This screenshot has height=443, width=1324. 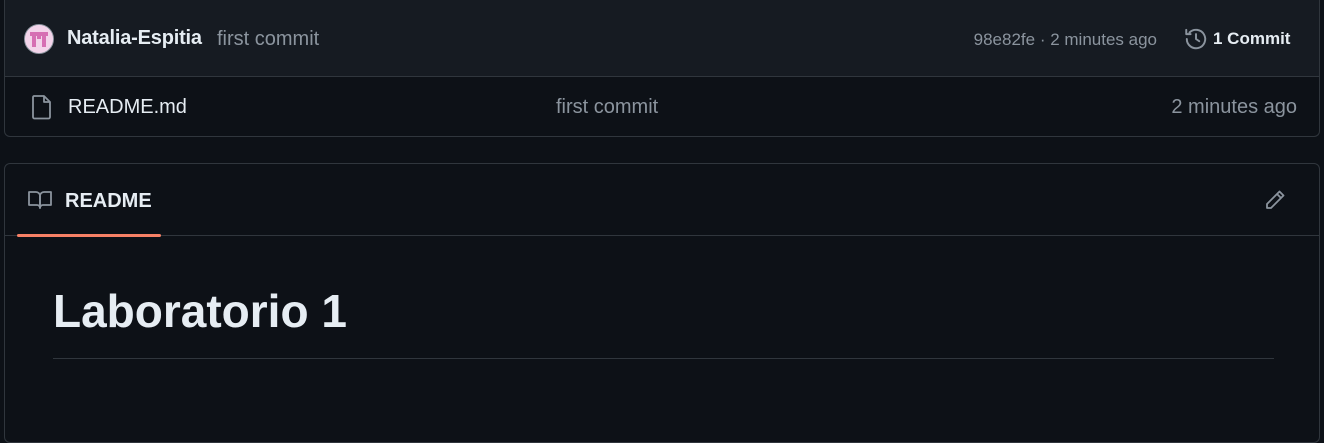 I want to click on file-name-link: README.md, so click(x=127, y=107).